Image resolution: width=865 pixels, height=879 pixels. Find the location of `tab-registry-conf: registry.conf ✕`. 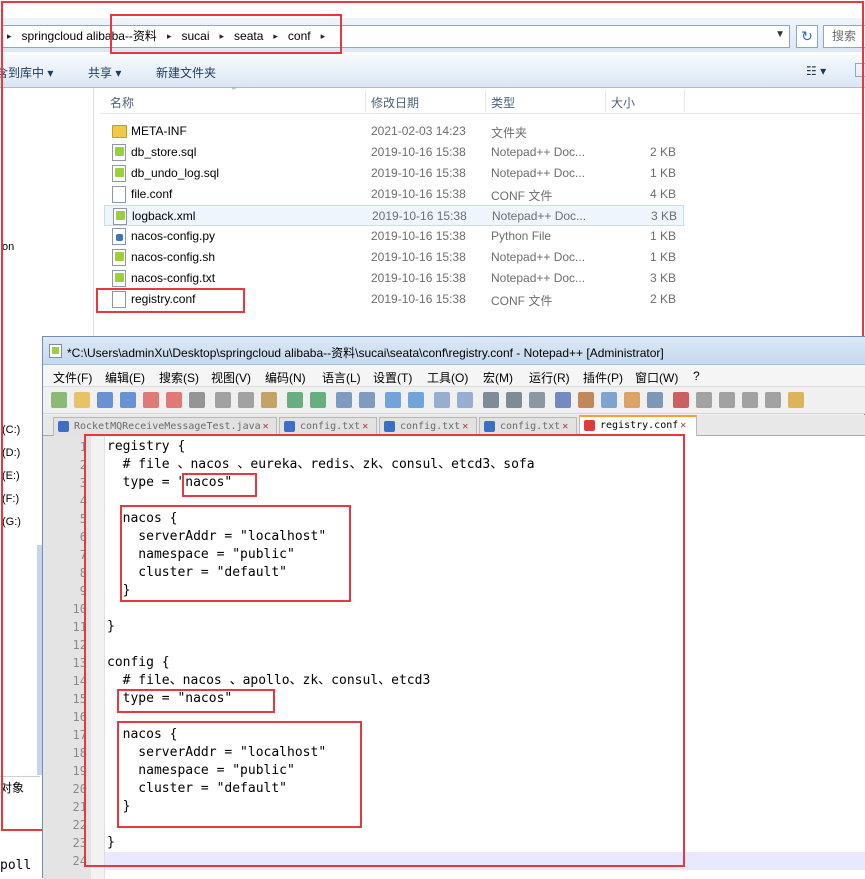

tab-registry-conf: registry.conf ✕ is located at coordinates (638, 425).